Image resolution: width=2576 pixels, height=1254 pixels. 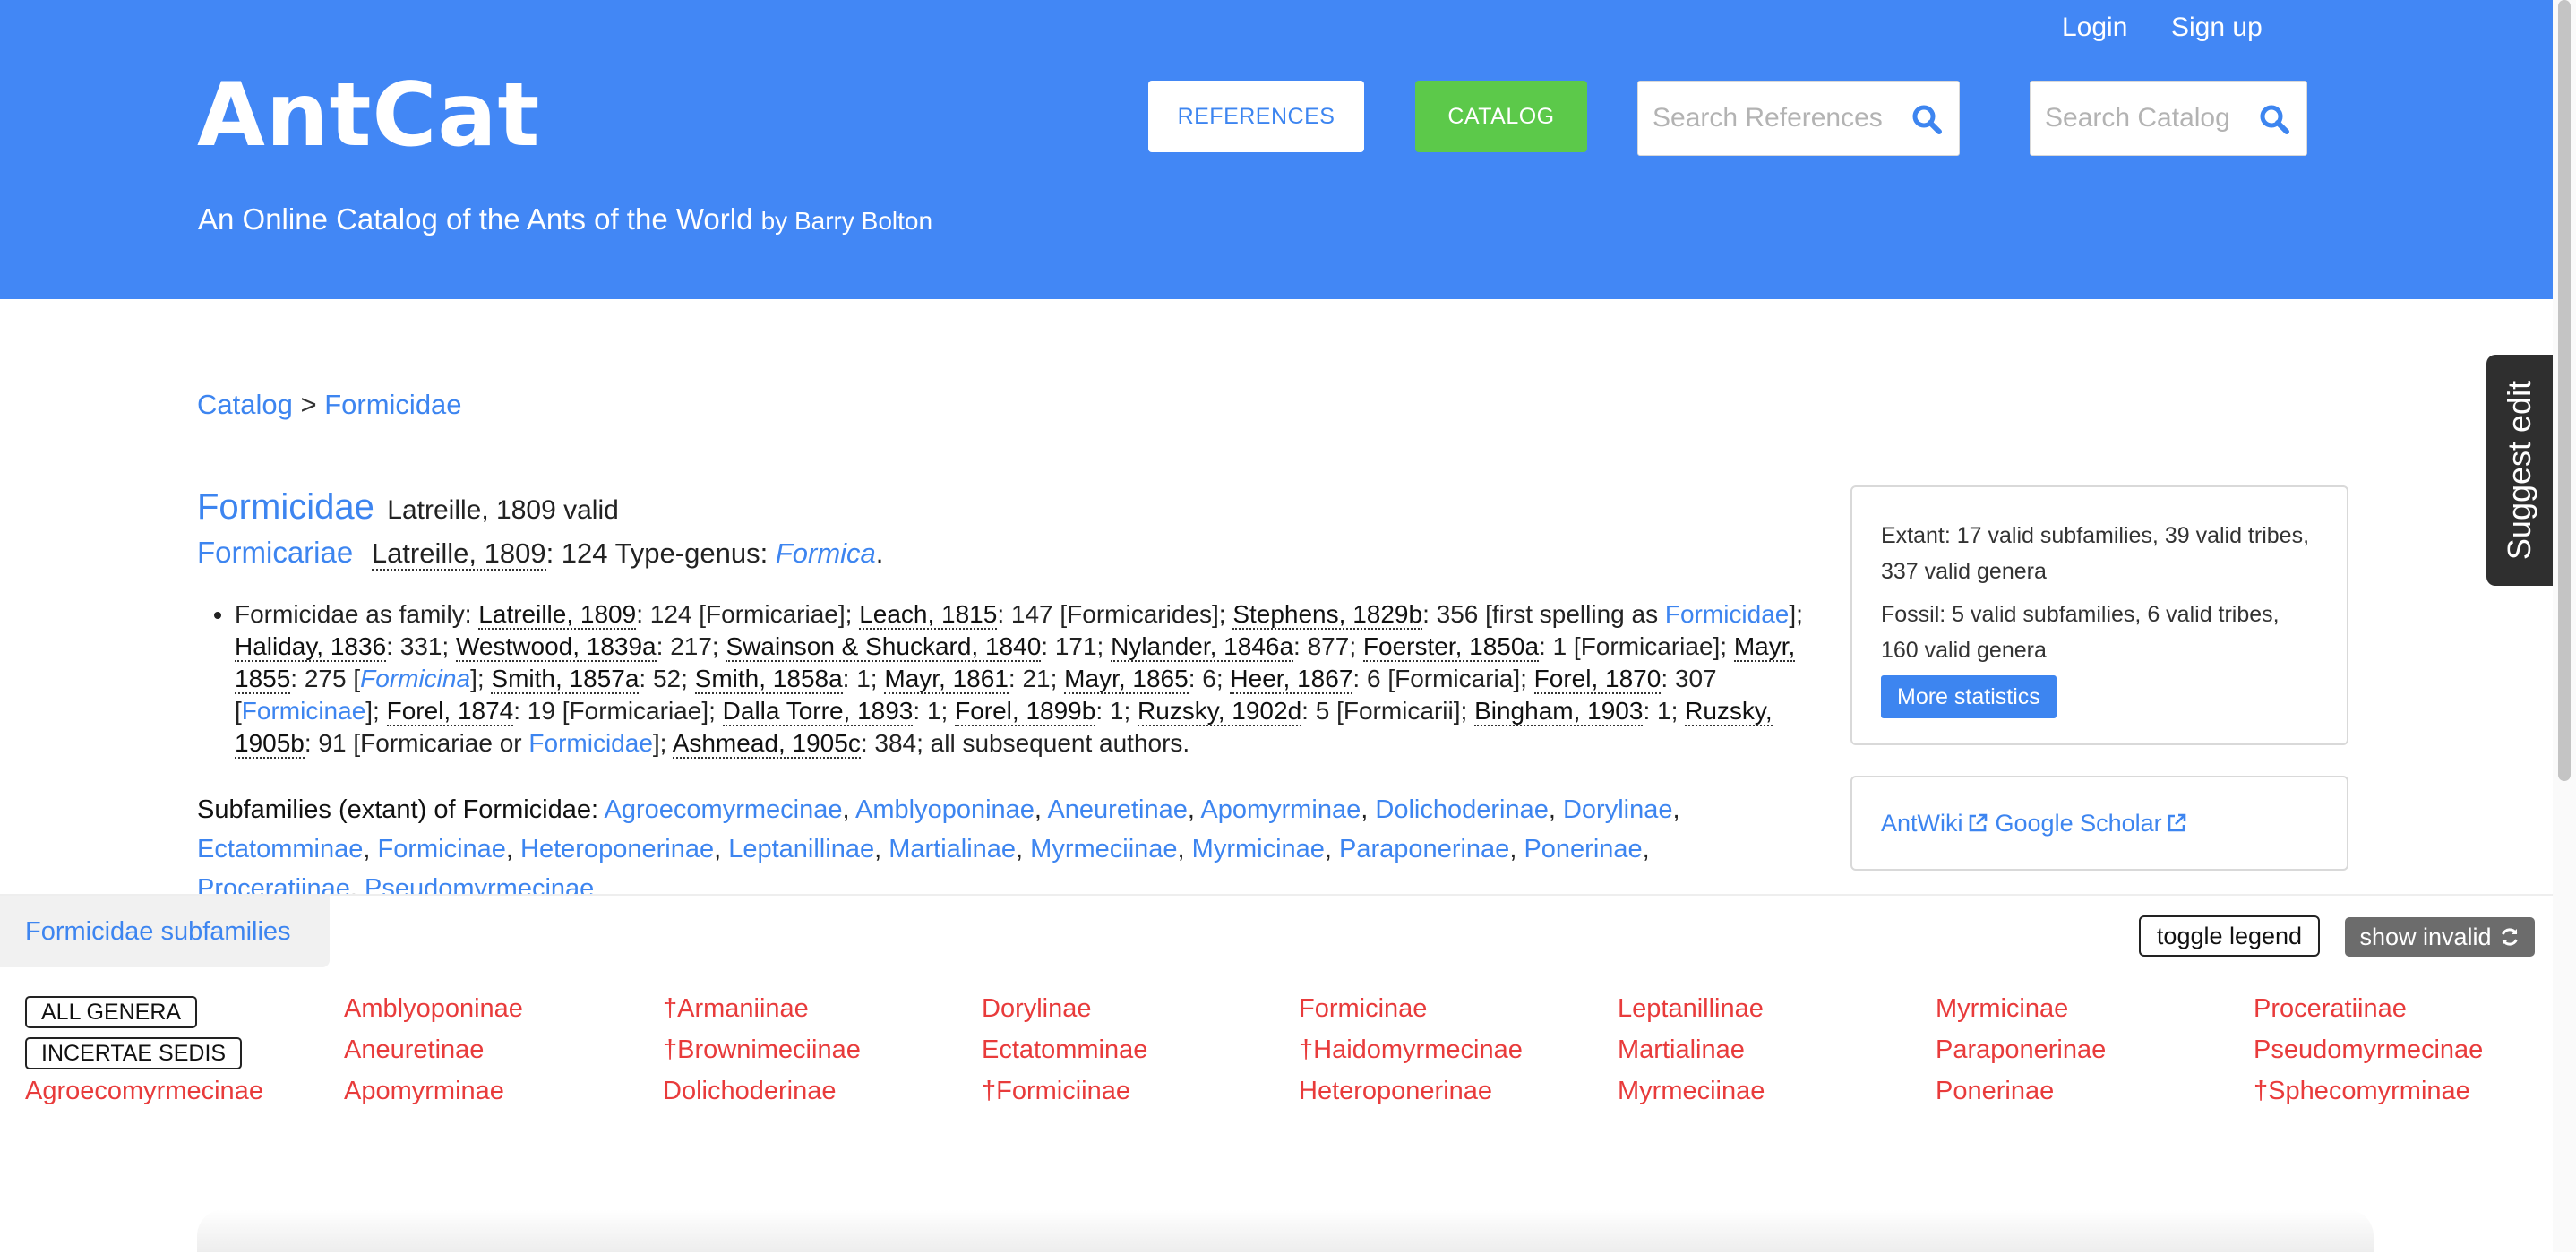 What do you see at coordinates (768, 679) in the screenshot?
I see `reference-link: Smith, 1858a` at bounding box center [768, 679].